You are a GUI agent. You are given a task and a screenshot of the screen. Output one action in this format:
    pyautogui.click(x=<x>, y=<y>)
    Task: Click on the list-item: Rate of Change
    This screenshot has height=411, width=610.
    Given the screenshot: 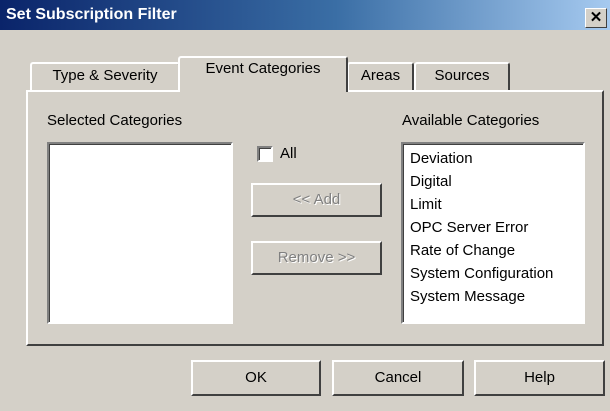 What is the action you would take?
    pyautogui.click(x=496, y=250)
    